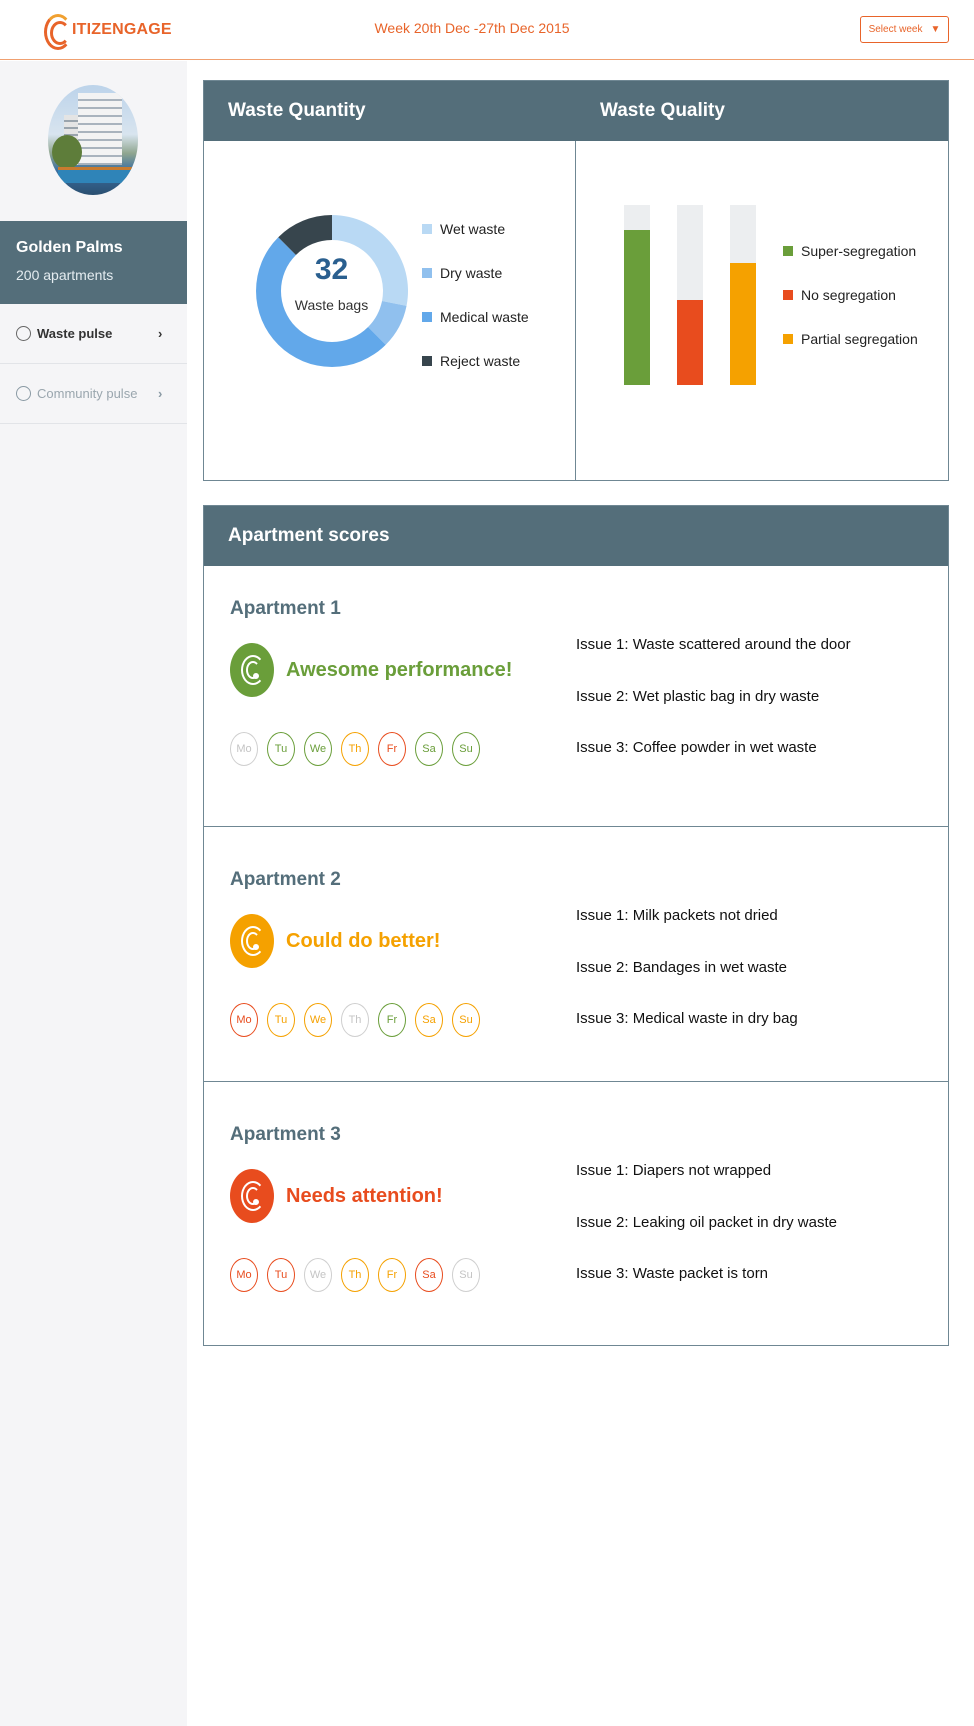  I want to click on performance-text: Could do better!, so click(363, 940).